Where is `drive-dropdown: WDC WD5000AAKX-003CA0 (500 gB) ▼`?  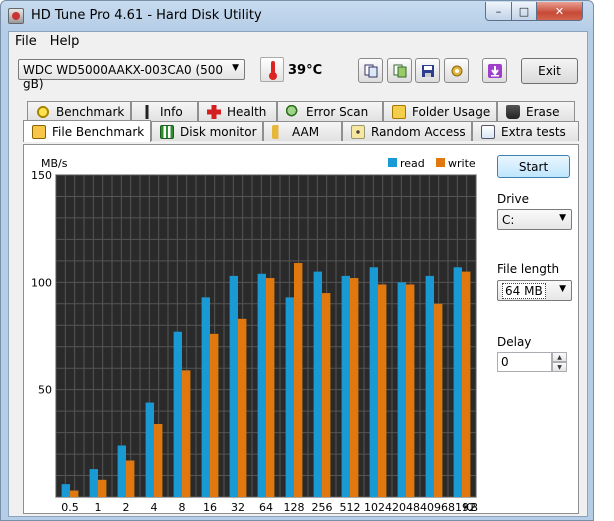 drive-dropdown: WDC WD5000AAKX-003CA0 (500 gB) ▼ is located at coordinates (131, 75).